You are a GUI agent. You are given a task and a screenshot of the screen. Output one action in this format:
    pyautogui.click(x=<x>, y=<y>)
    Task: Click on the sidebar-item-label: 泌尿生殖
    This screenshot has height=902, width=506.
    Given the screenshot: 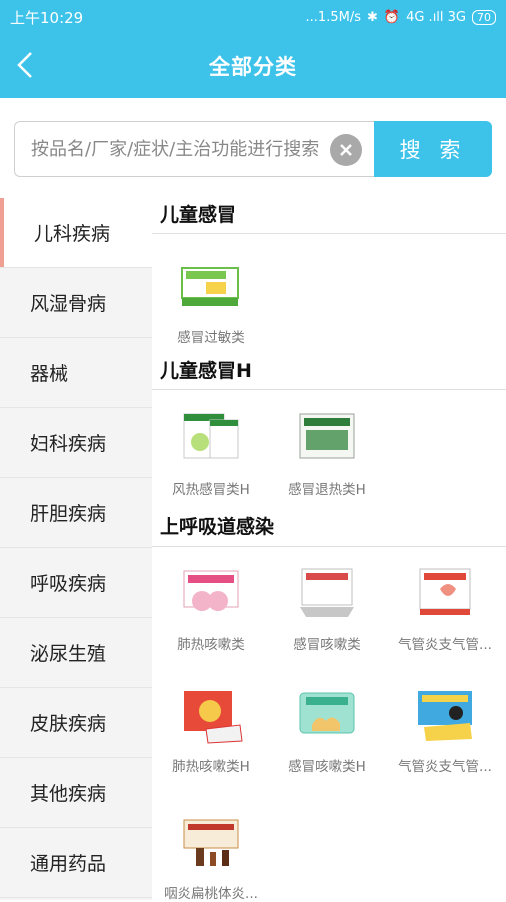 What is the action you would take?
    pyautogui.click(x=68, y=654)
    